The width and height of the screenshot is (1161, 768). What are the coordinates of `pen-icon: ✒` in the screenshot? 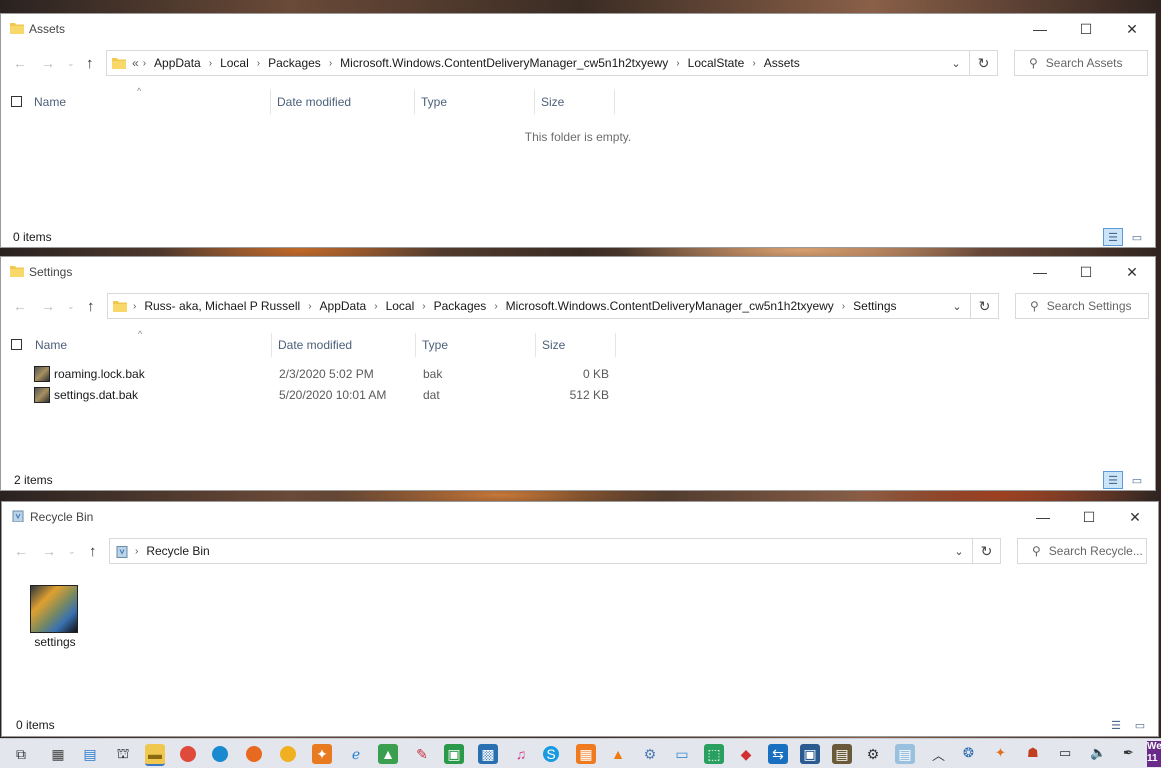 It's located at (1128, 753).